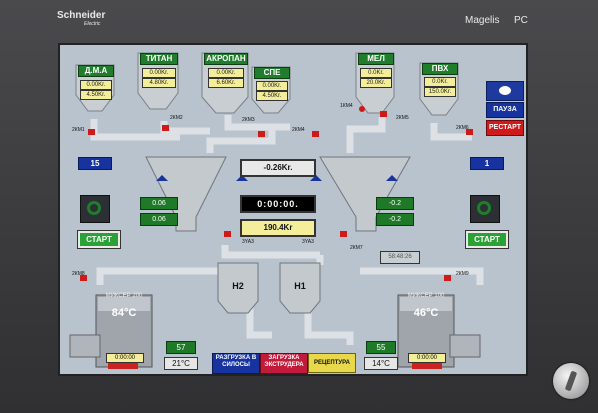  What do you see at coordinates (96, 71) in the screenshot?
I see `silo-label-dma: Д.М.А` at bounding box center [96, 71].